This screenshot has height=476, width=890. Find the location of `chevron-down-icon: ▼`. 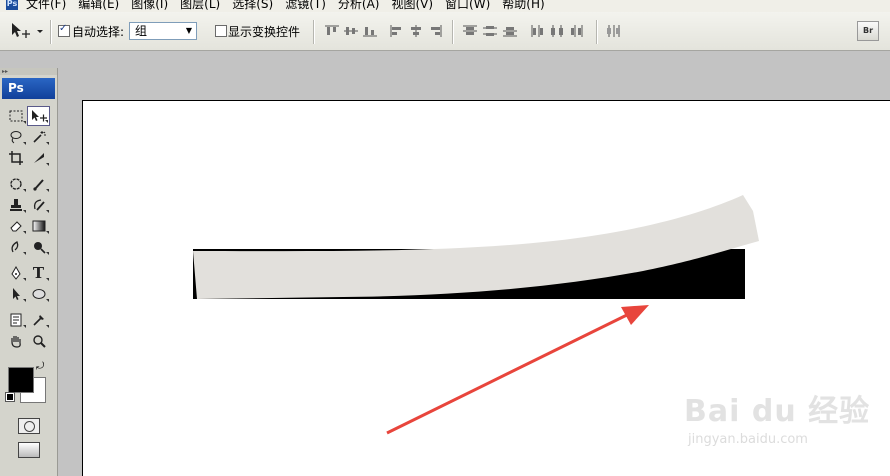

chevron-down-icon: ▼ is located at coordinates (188, 30).